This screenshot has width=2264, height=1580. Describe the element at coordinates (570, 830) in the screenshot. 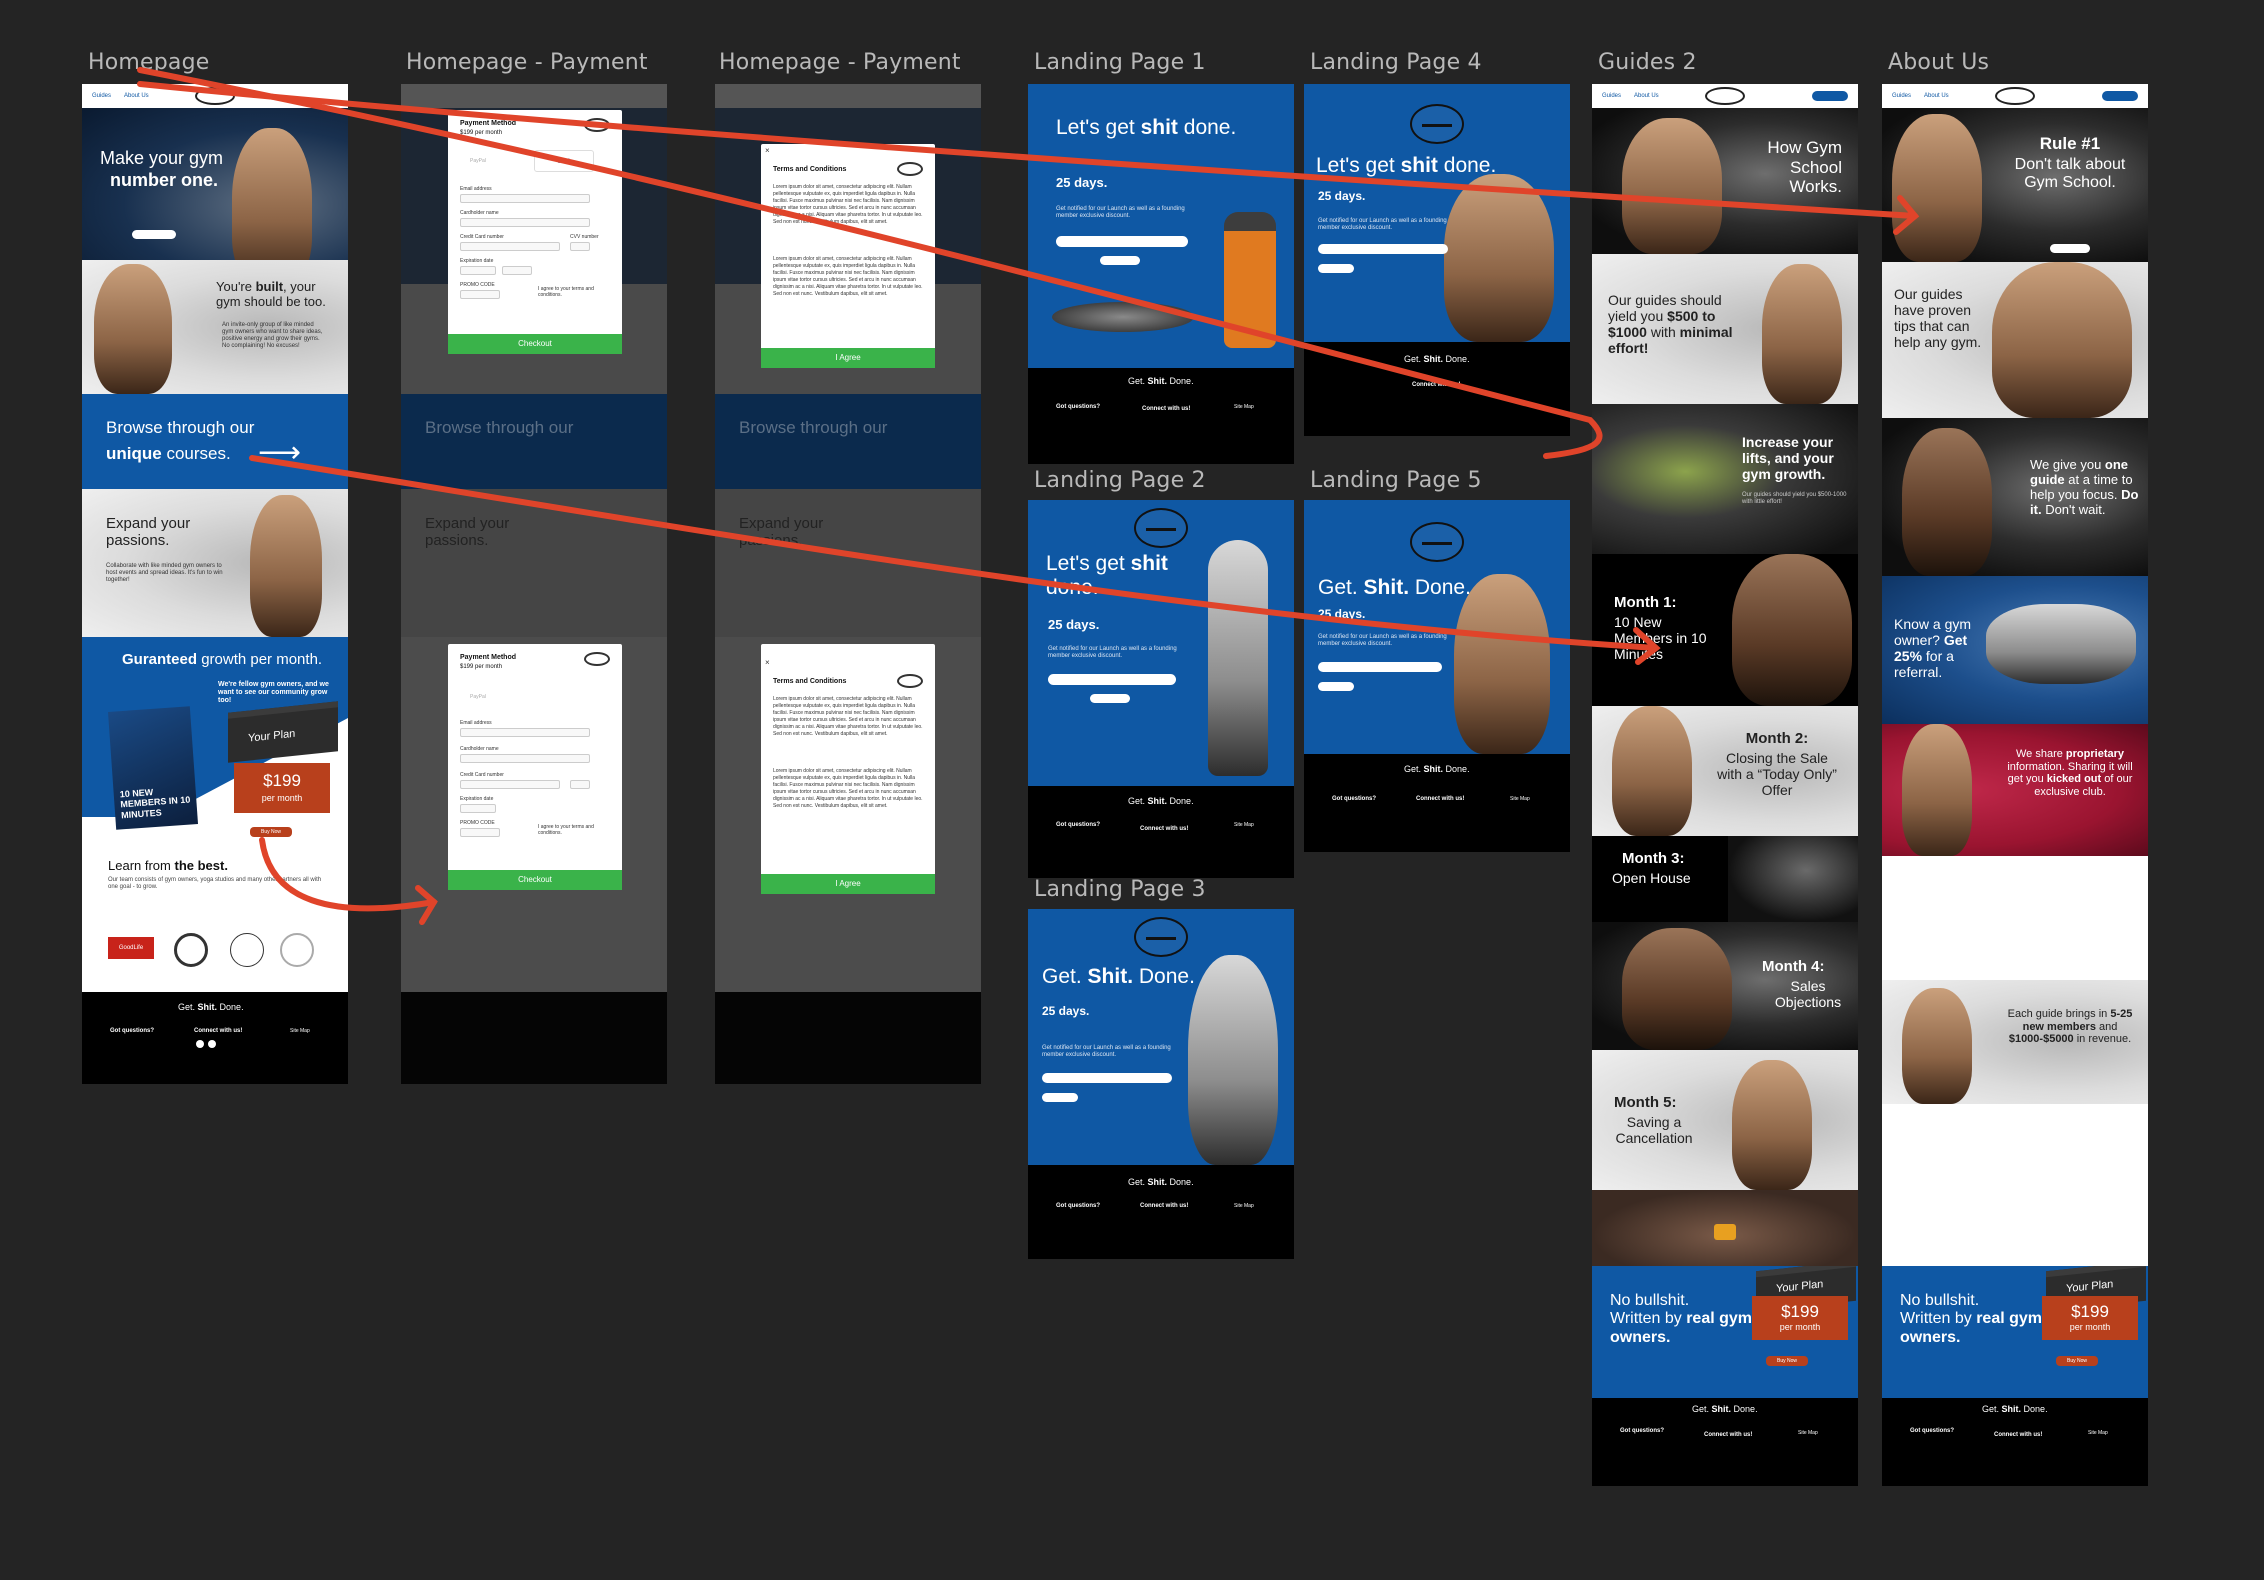

I see `terms-checkbox-label-2: I agree to your terms and conditions.` at that location.